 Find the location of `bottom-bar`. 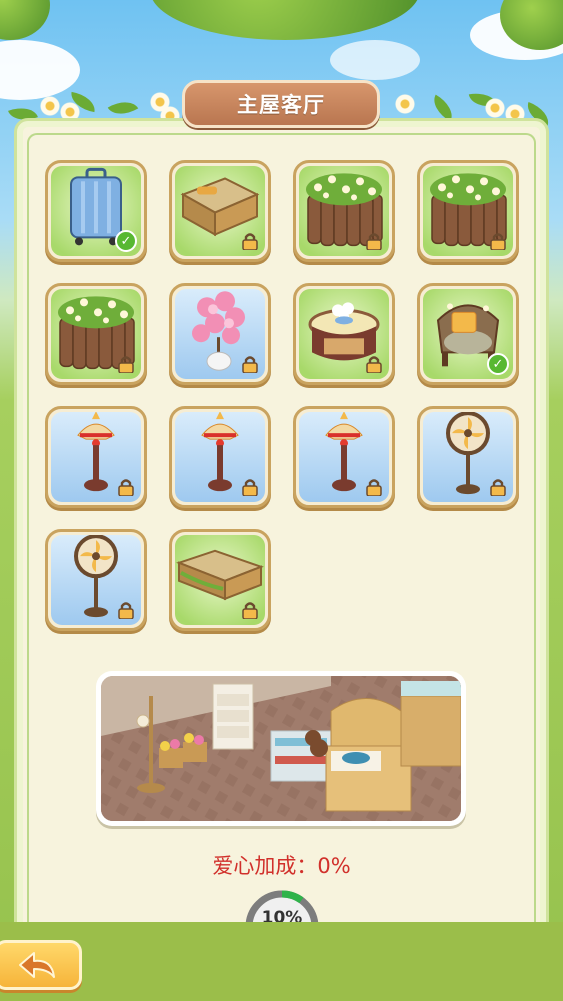

bottom-bar is located at coordinates (281, 961).